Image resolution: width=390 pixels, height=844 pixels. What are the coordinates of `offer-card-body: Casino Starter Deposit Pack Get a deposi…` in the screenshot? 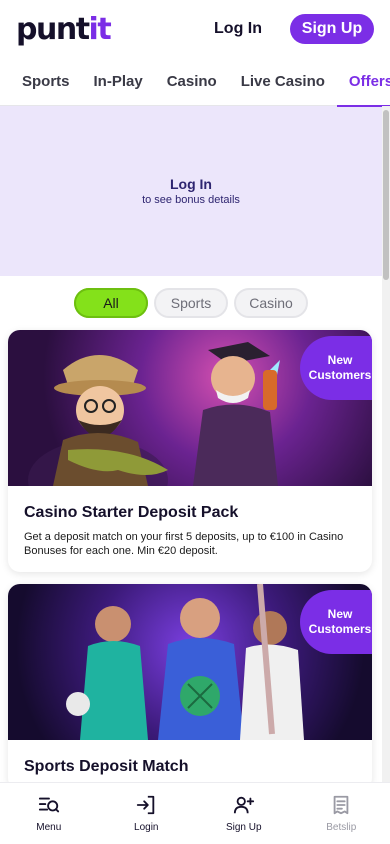 It's located at (190, 529).